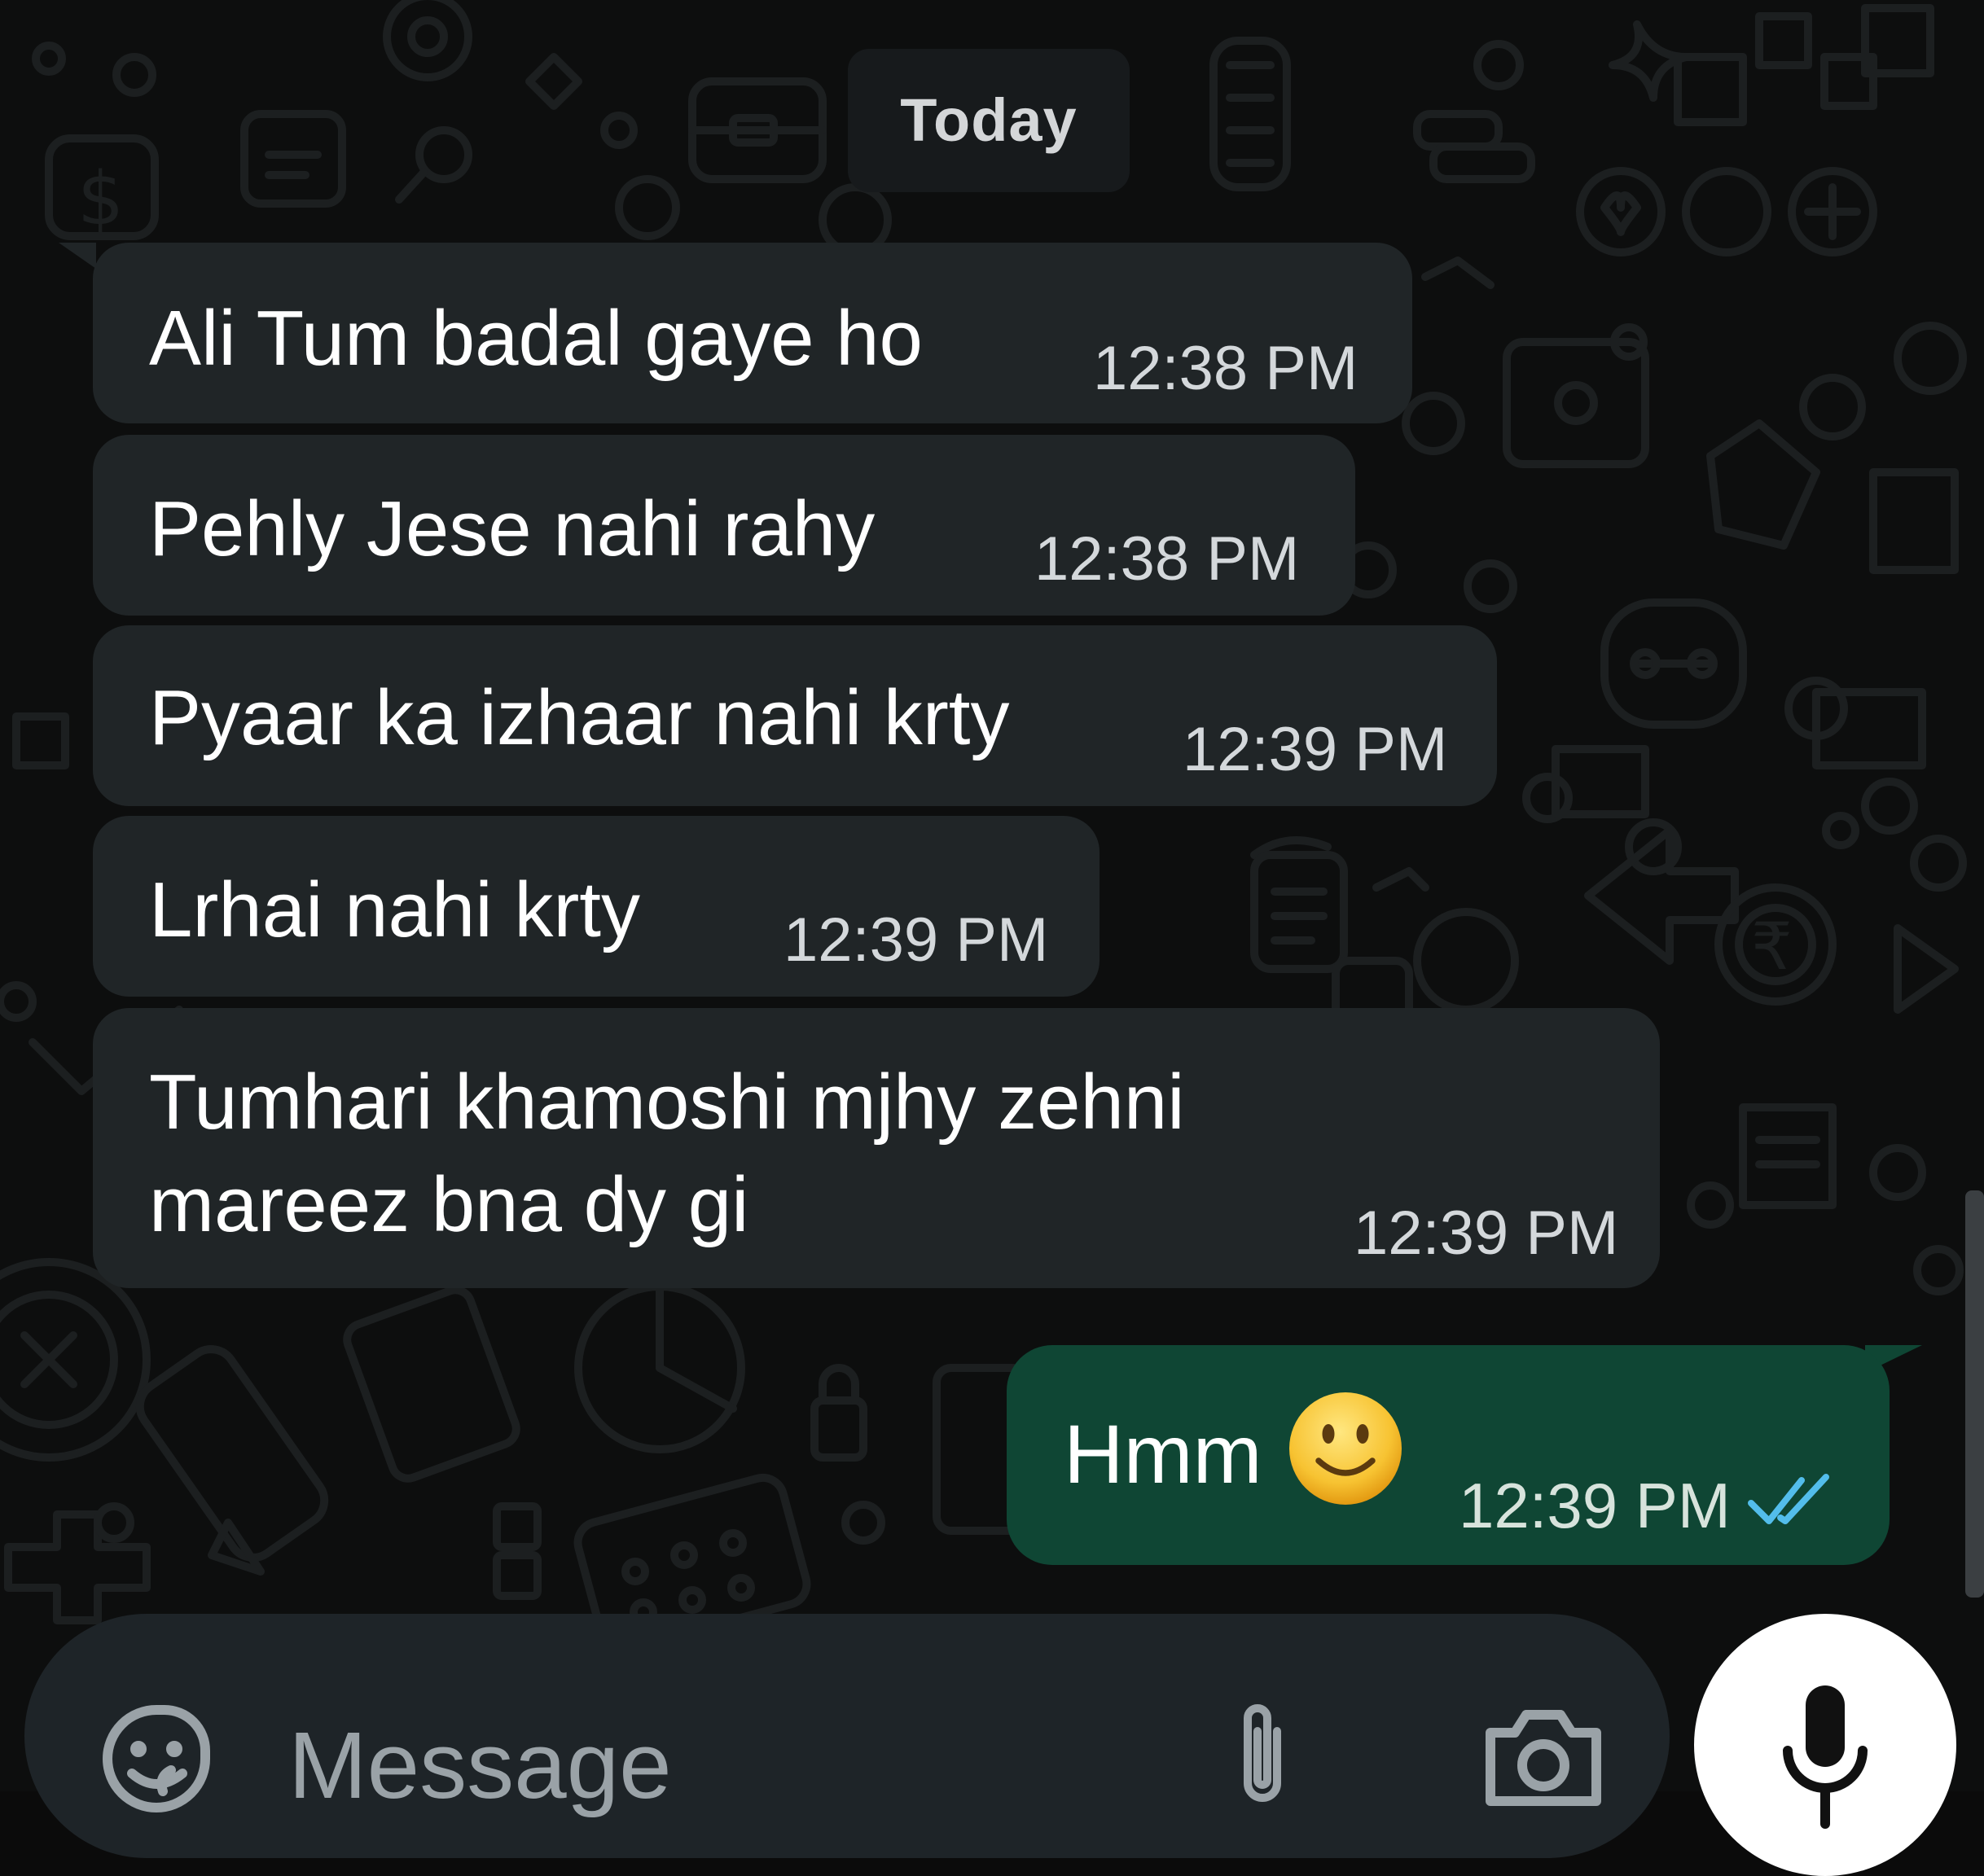 The image size is (1984, 1876). I want to click on message-input: Message, so click(480, 1765).